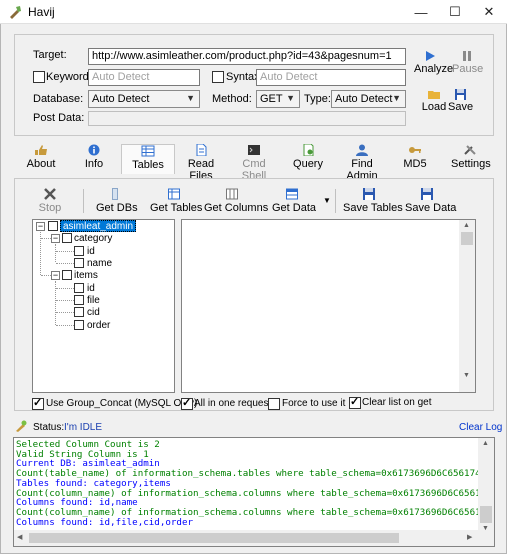 Image resolution: width=507 pixels, height=554 pixels. What do you see at coordinates (201, 163) in the screenshot?
I see `tab-read-files: Read Files` at bounding box center [201, 163].